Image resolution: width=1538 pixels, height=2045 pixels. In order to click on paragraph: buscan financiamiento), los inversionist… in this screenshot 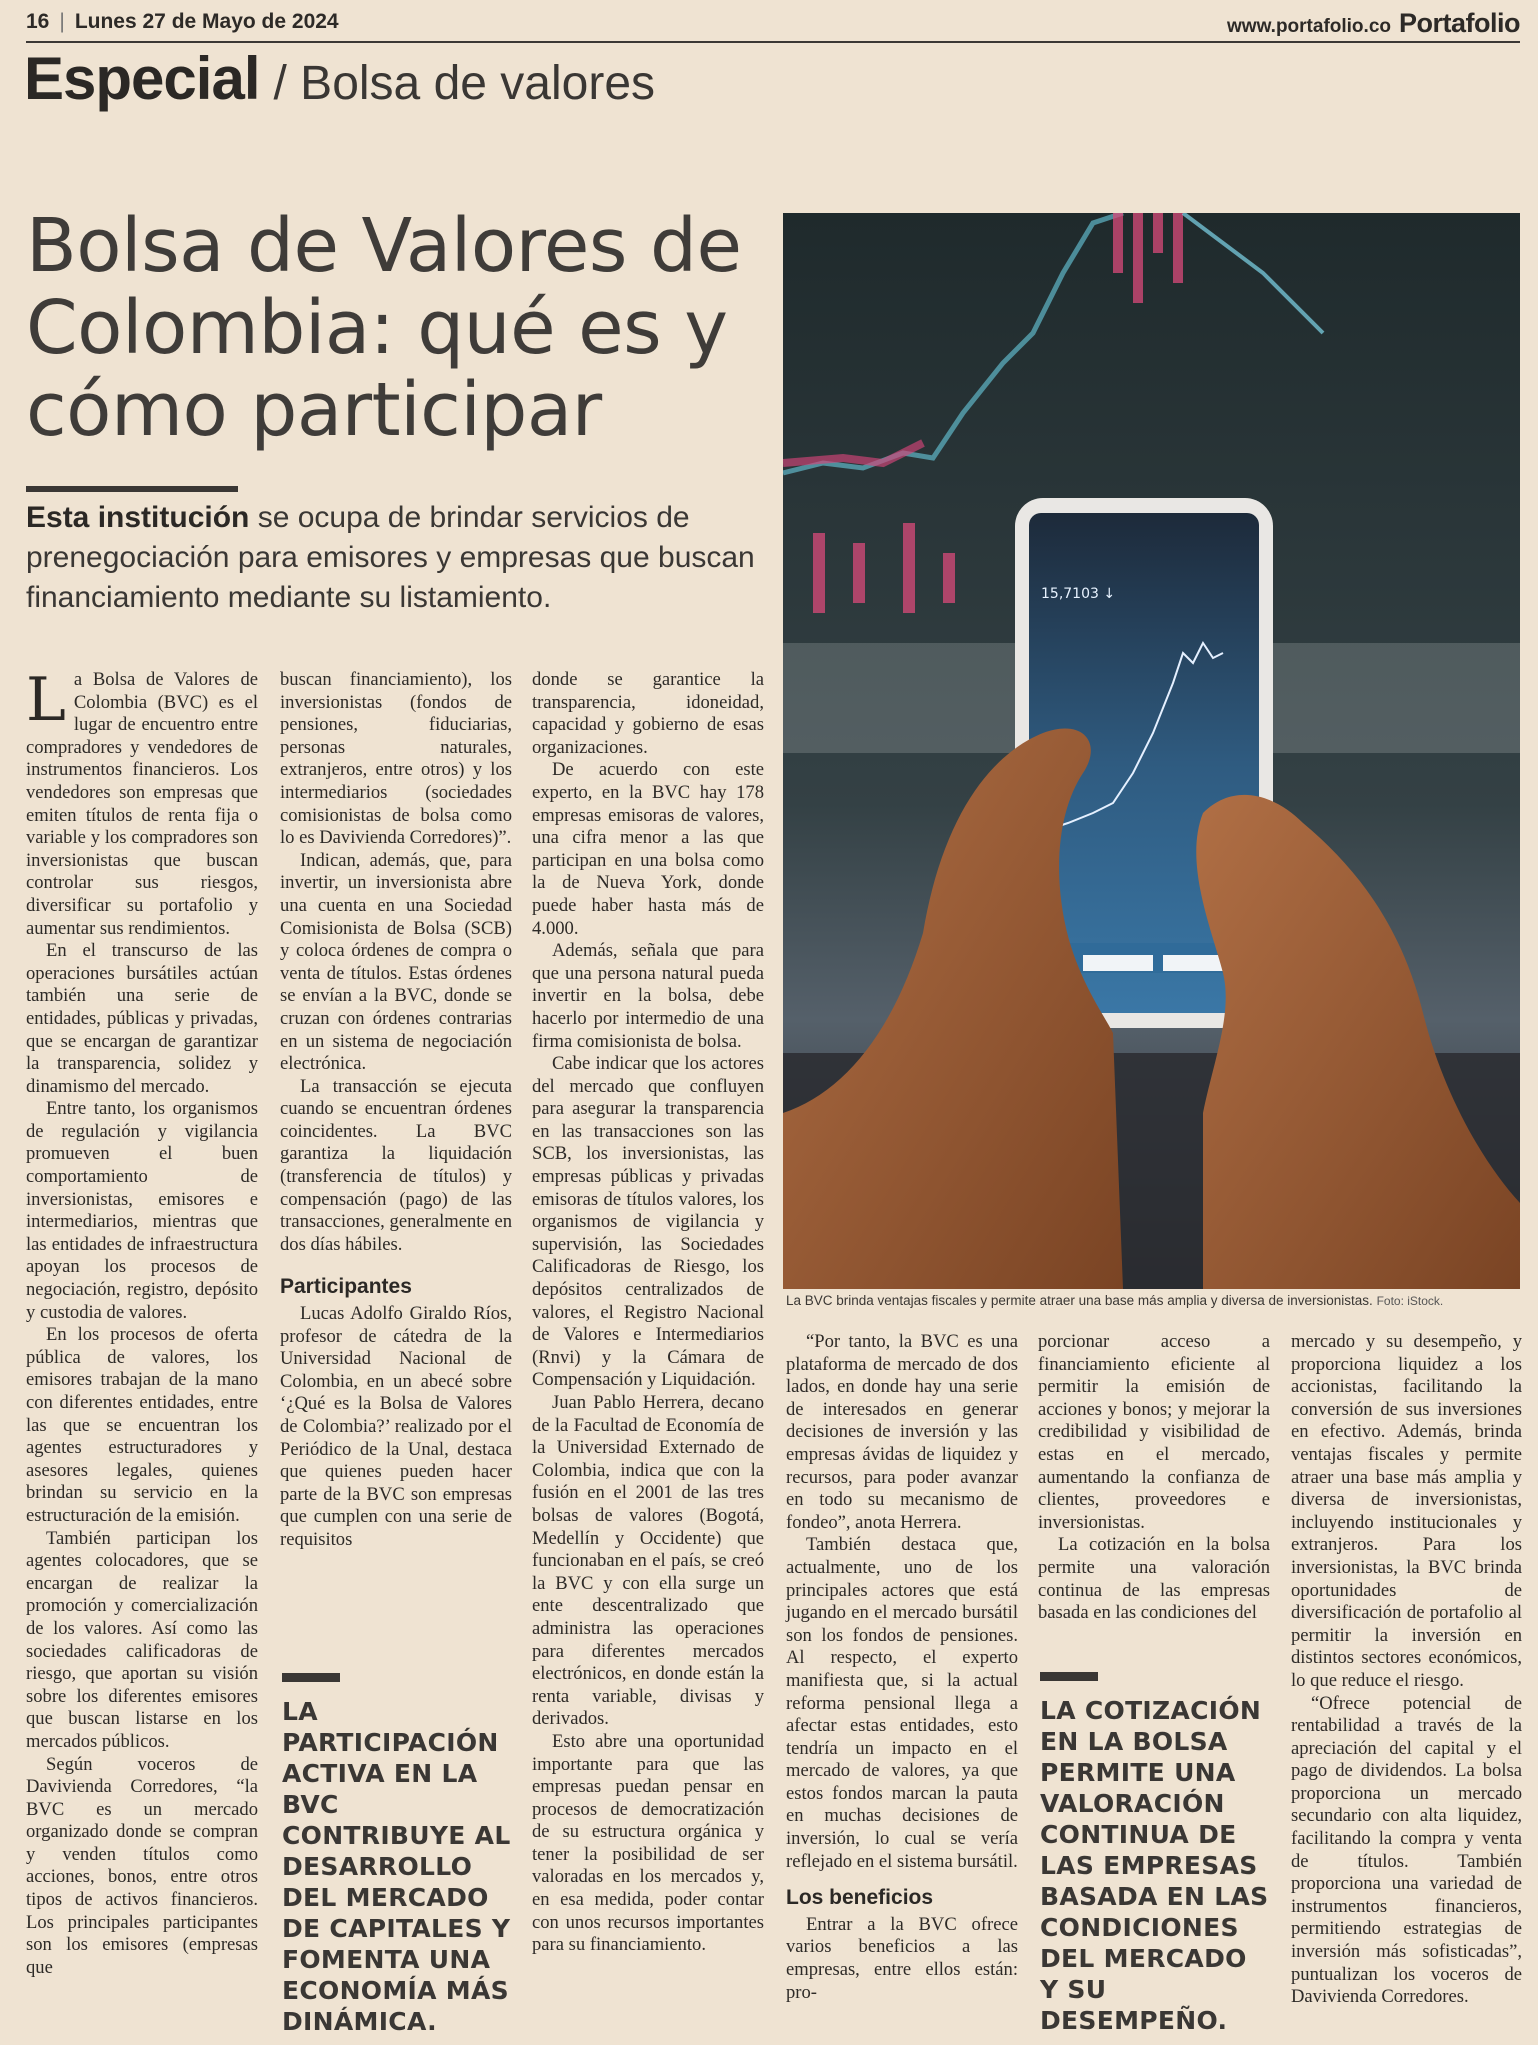, I will do `click(396, 759)`.